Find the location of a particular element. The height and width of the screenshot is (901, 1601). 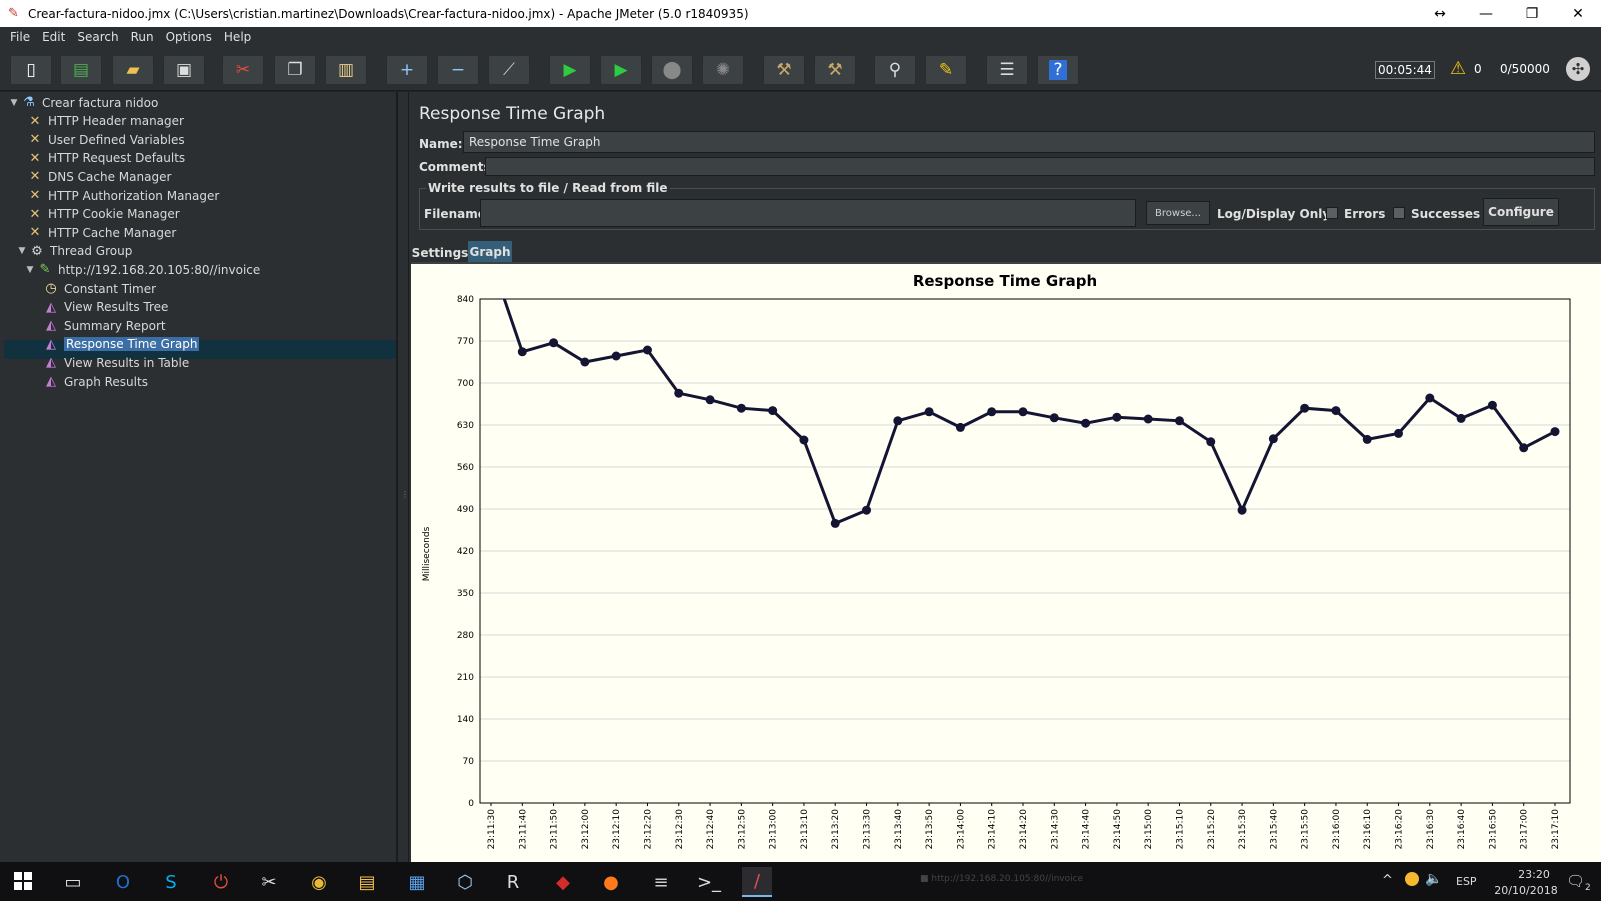

toggle-button: ⟋ is located at coordinates (509, 70).